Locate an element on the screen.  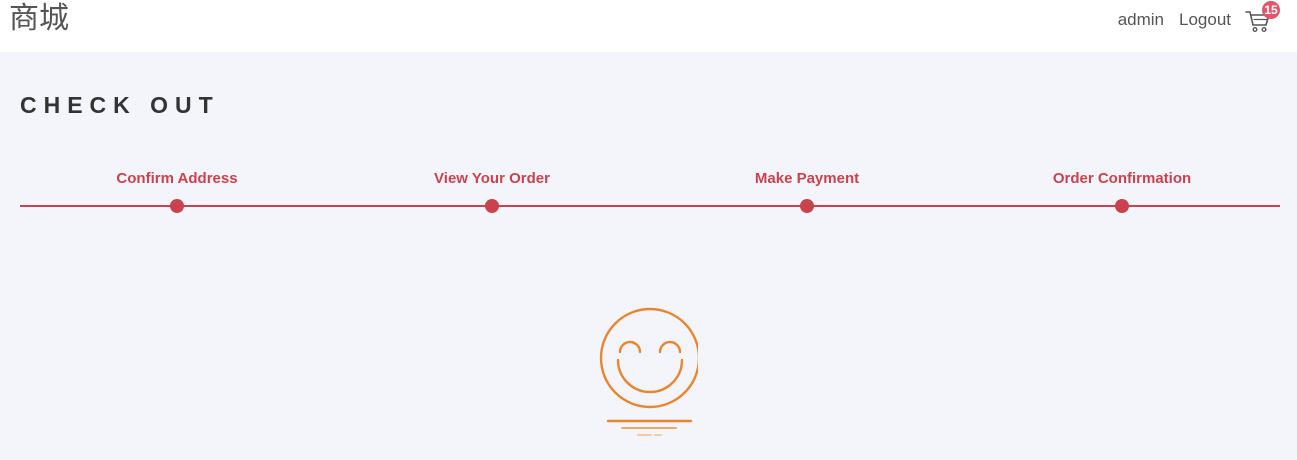
site-logo: 商城 is located at coordinates (39, 19).